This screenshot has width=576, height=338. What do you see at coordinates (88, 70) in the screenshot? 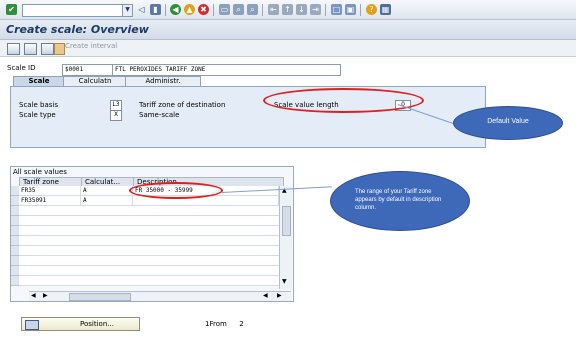
I see `scale-id-field: $0001` at bounding box center [88, 70].